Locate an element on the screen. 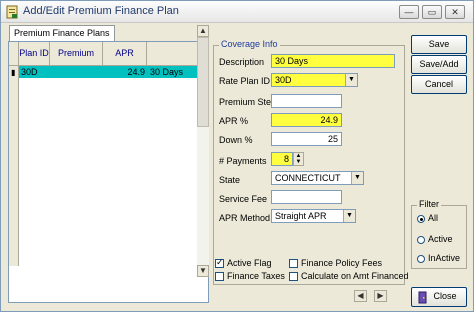 Image resolution: width=474 pixels, height=312 pixels. description-label: Description is located at coordinates (242, 62).